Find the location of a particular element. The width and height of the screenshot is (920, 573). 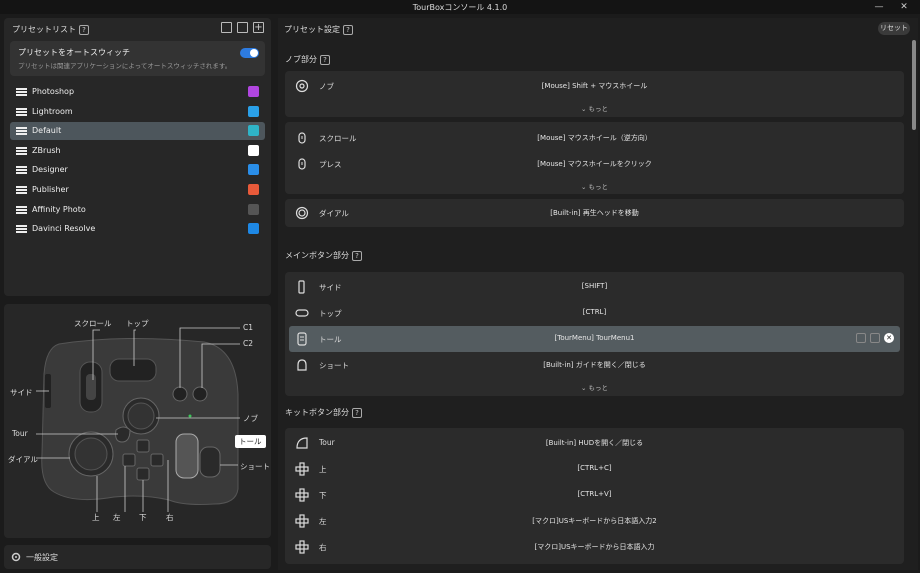

mapping-row: プレス [Mouse] マウスホイールをクリック is located at coordinates (594, 164).